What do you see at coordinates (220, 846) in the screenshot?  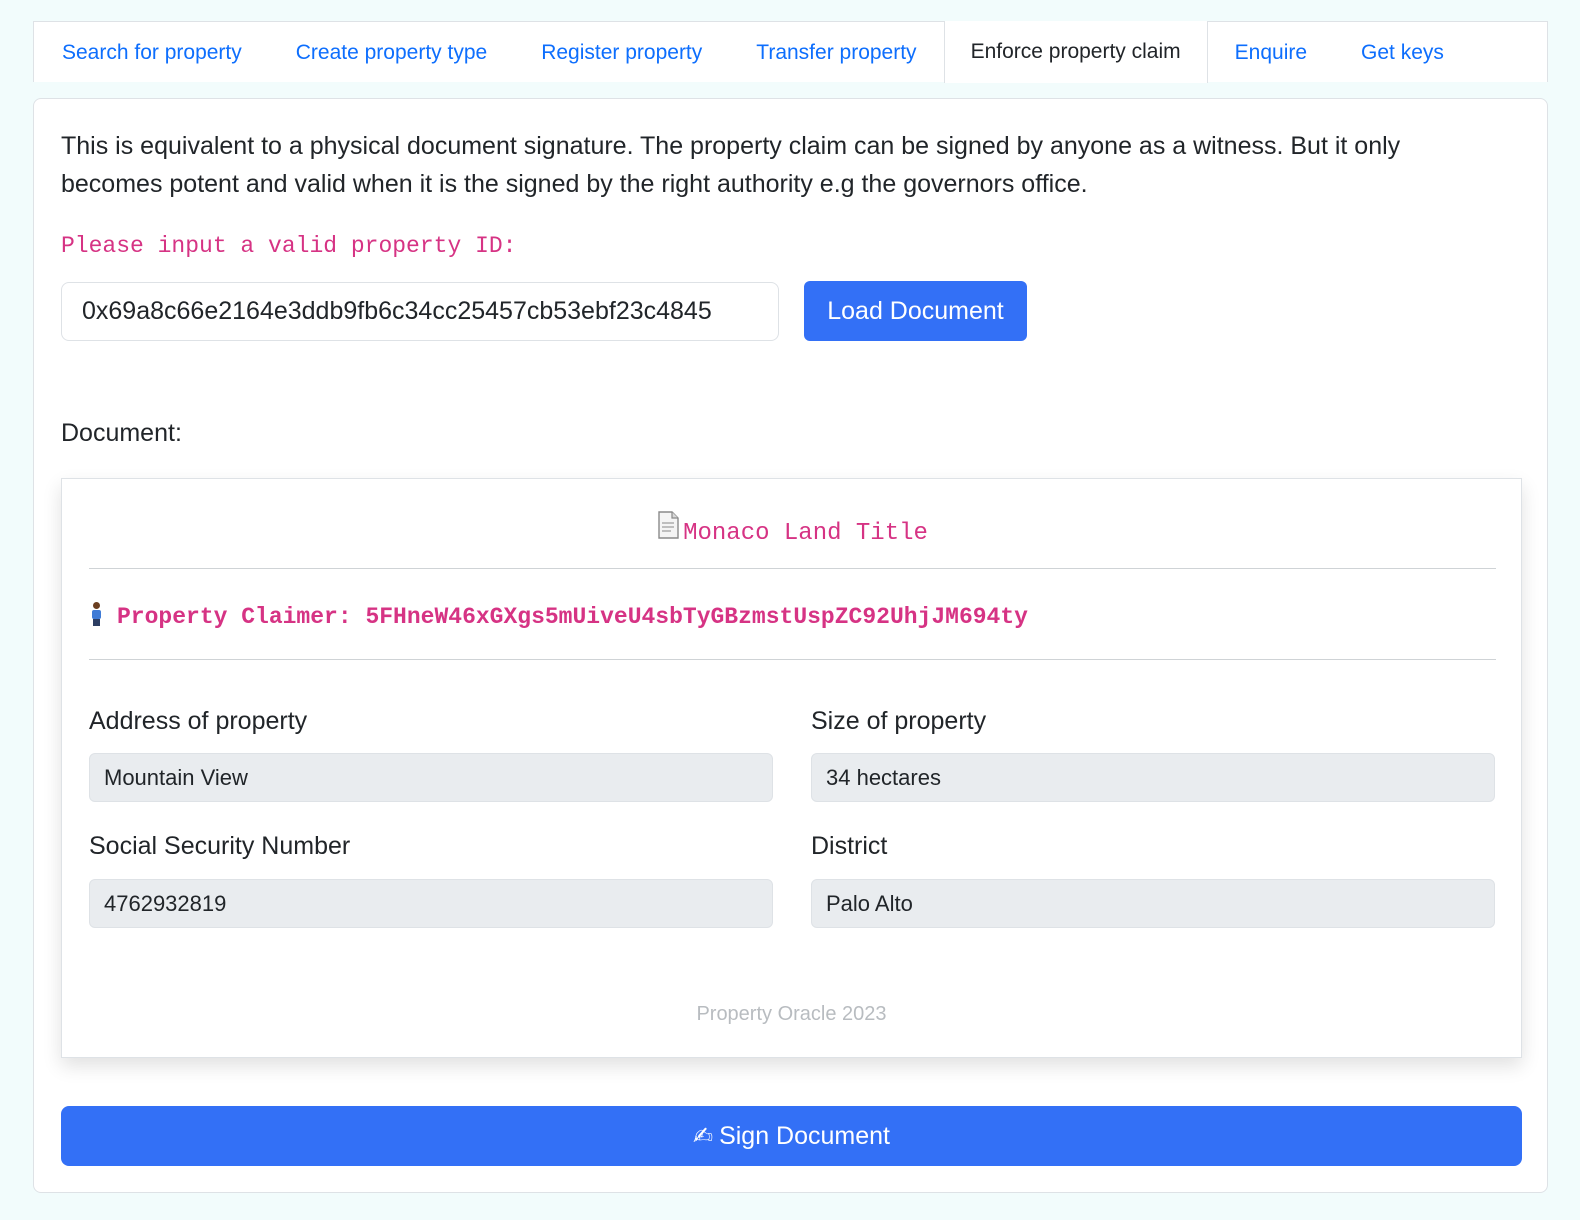 I see `ssn-label: Social Security Number` at bounding box center [220, 846].